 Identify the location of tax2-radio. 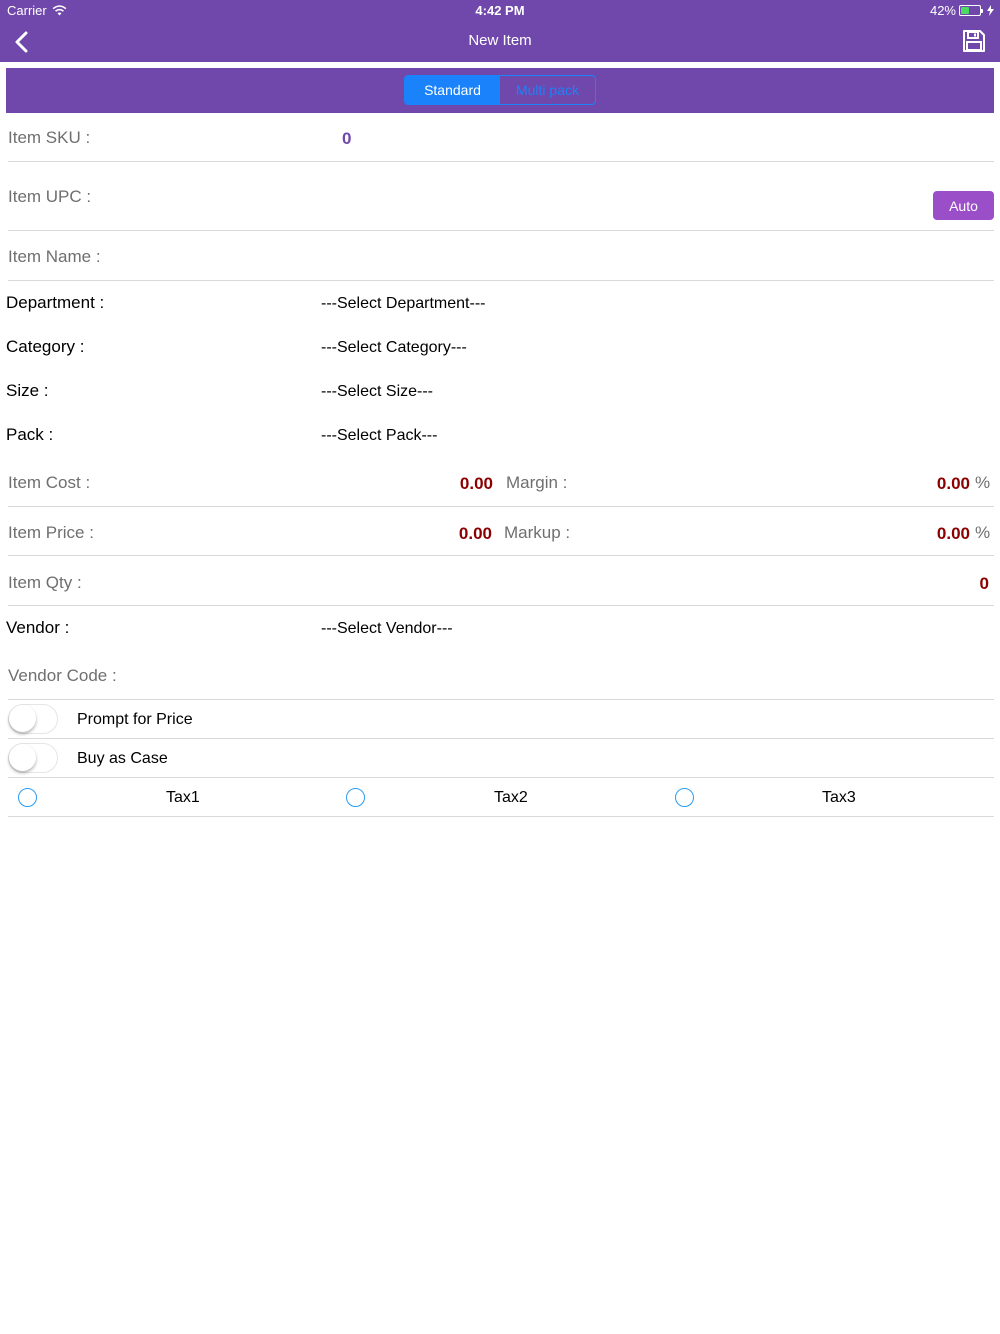
(355, 797).